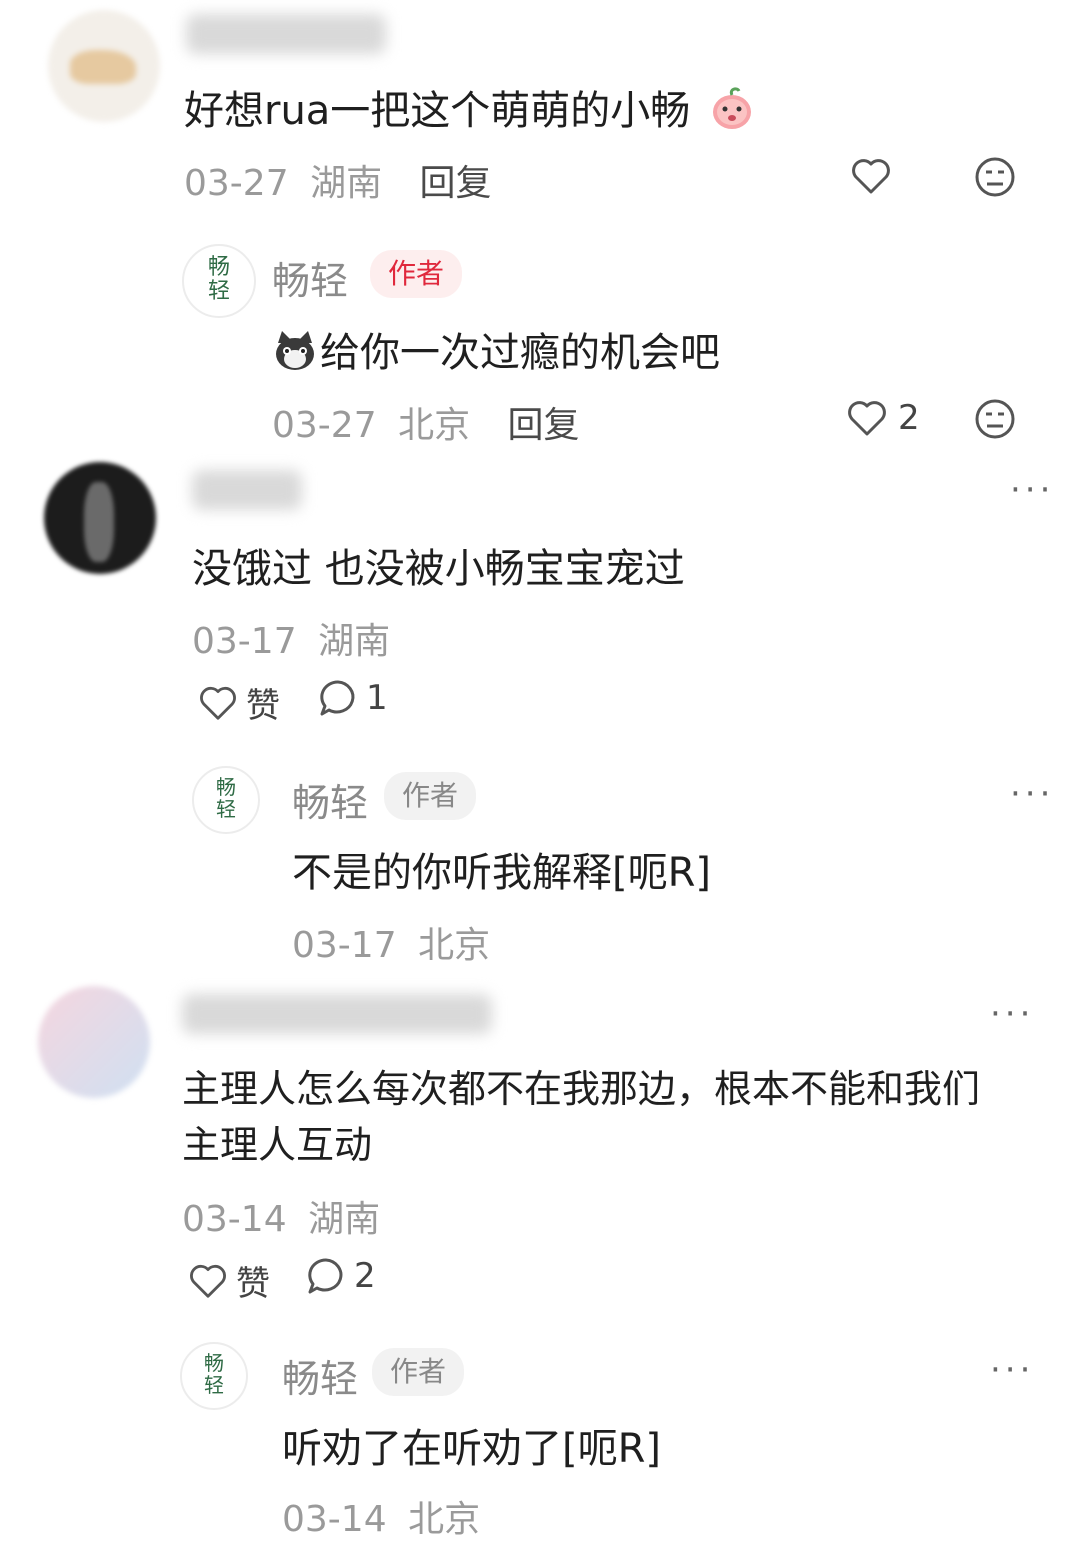  I want to click on reply-count: 1, so click(377, 698).